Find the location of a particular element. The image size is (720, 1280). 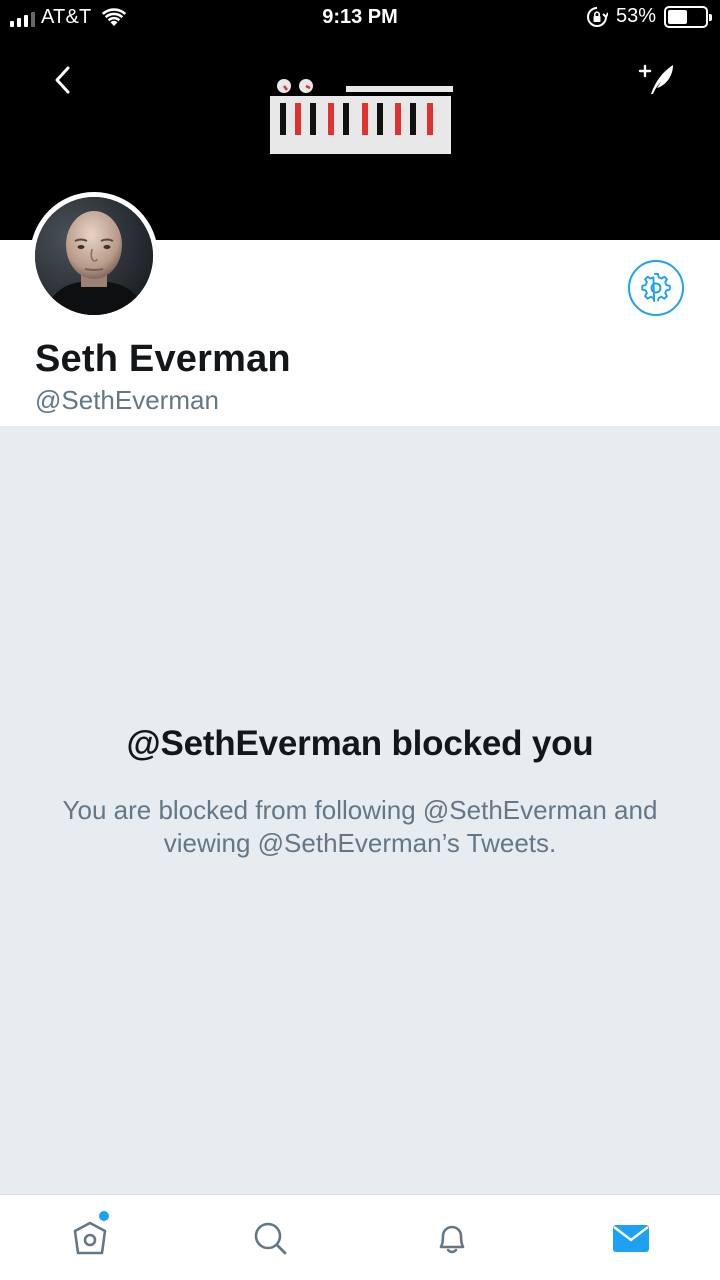

avatar is located at coordinates (94, 256).